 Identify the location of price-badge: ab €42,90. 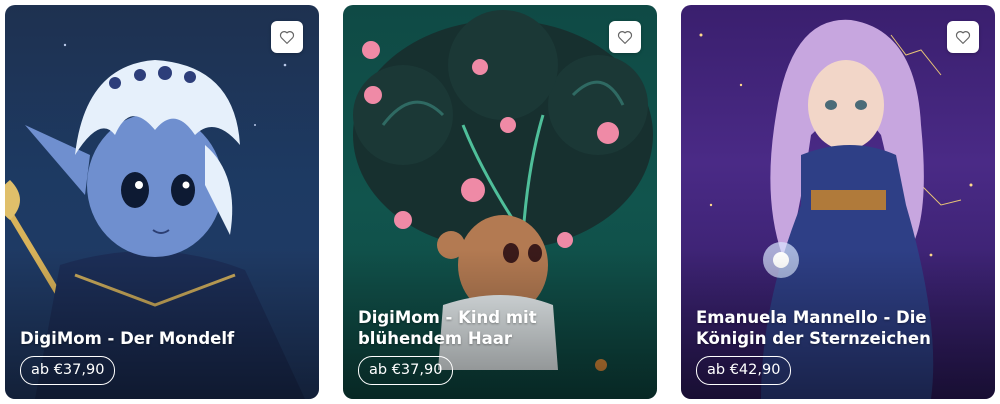
(744, 370).